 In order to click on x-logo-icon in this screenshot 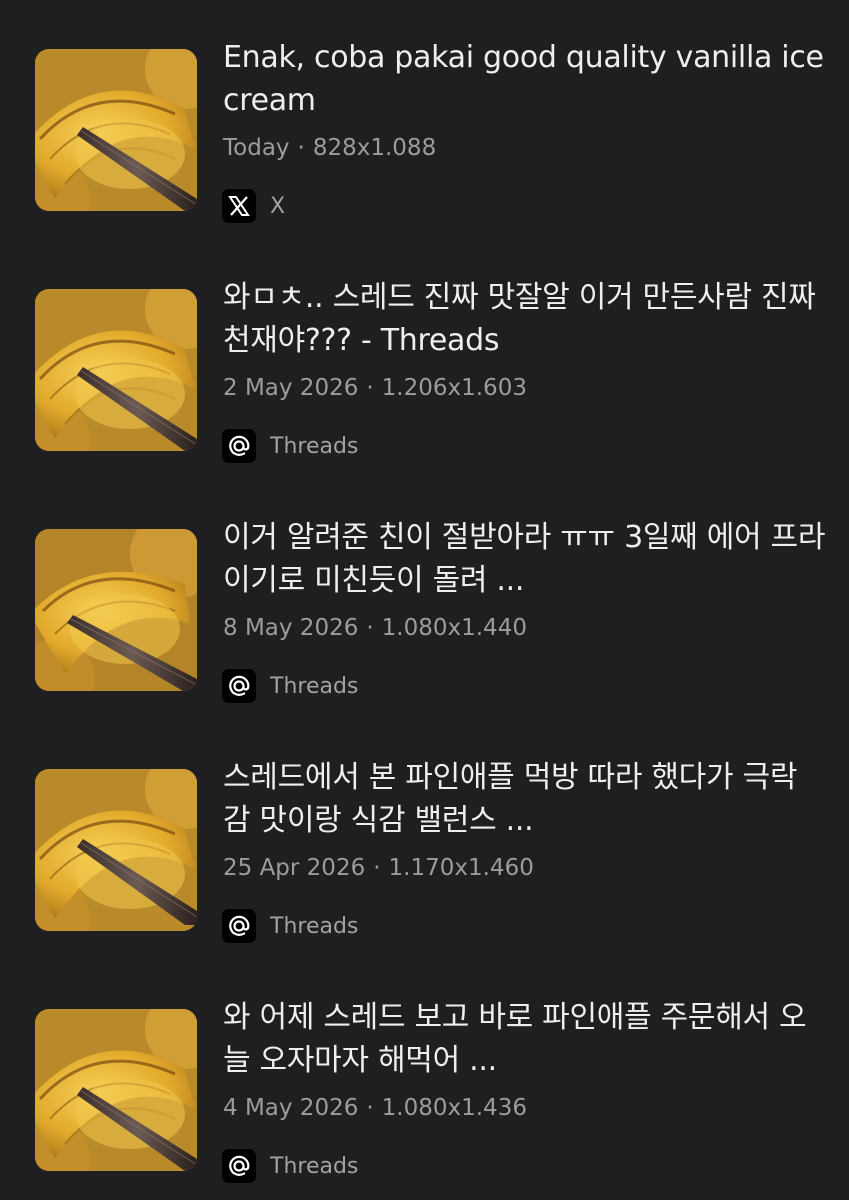, I will do `click(239, 206)`.